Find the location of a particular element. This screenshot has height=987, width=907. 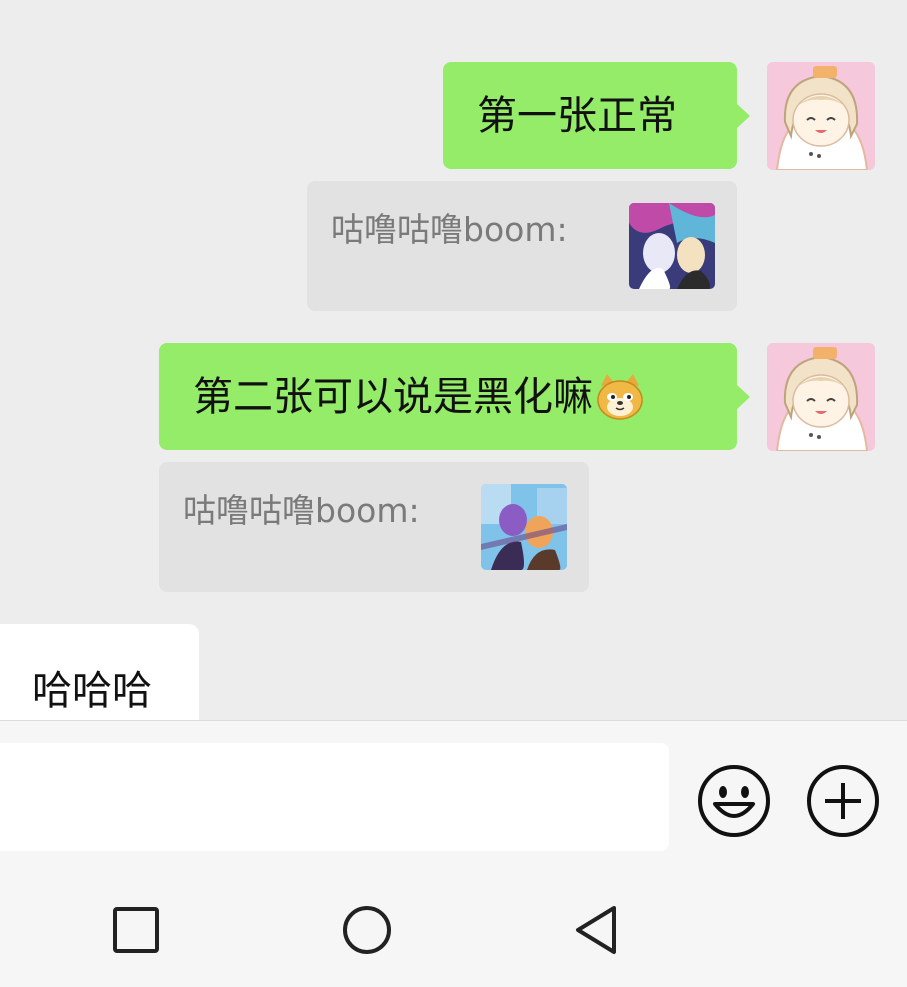

system-navigation-bar is located at coordinates (453, 922).